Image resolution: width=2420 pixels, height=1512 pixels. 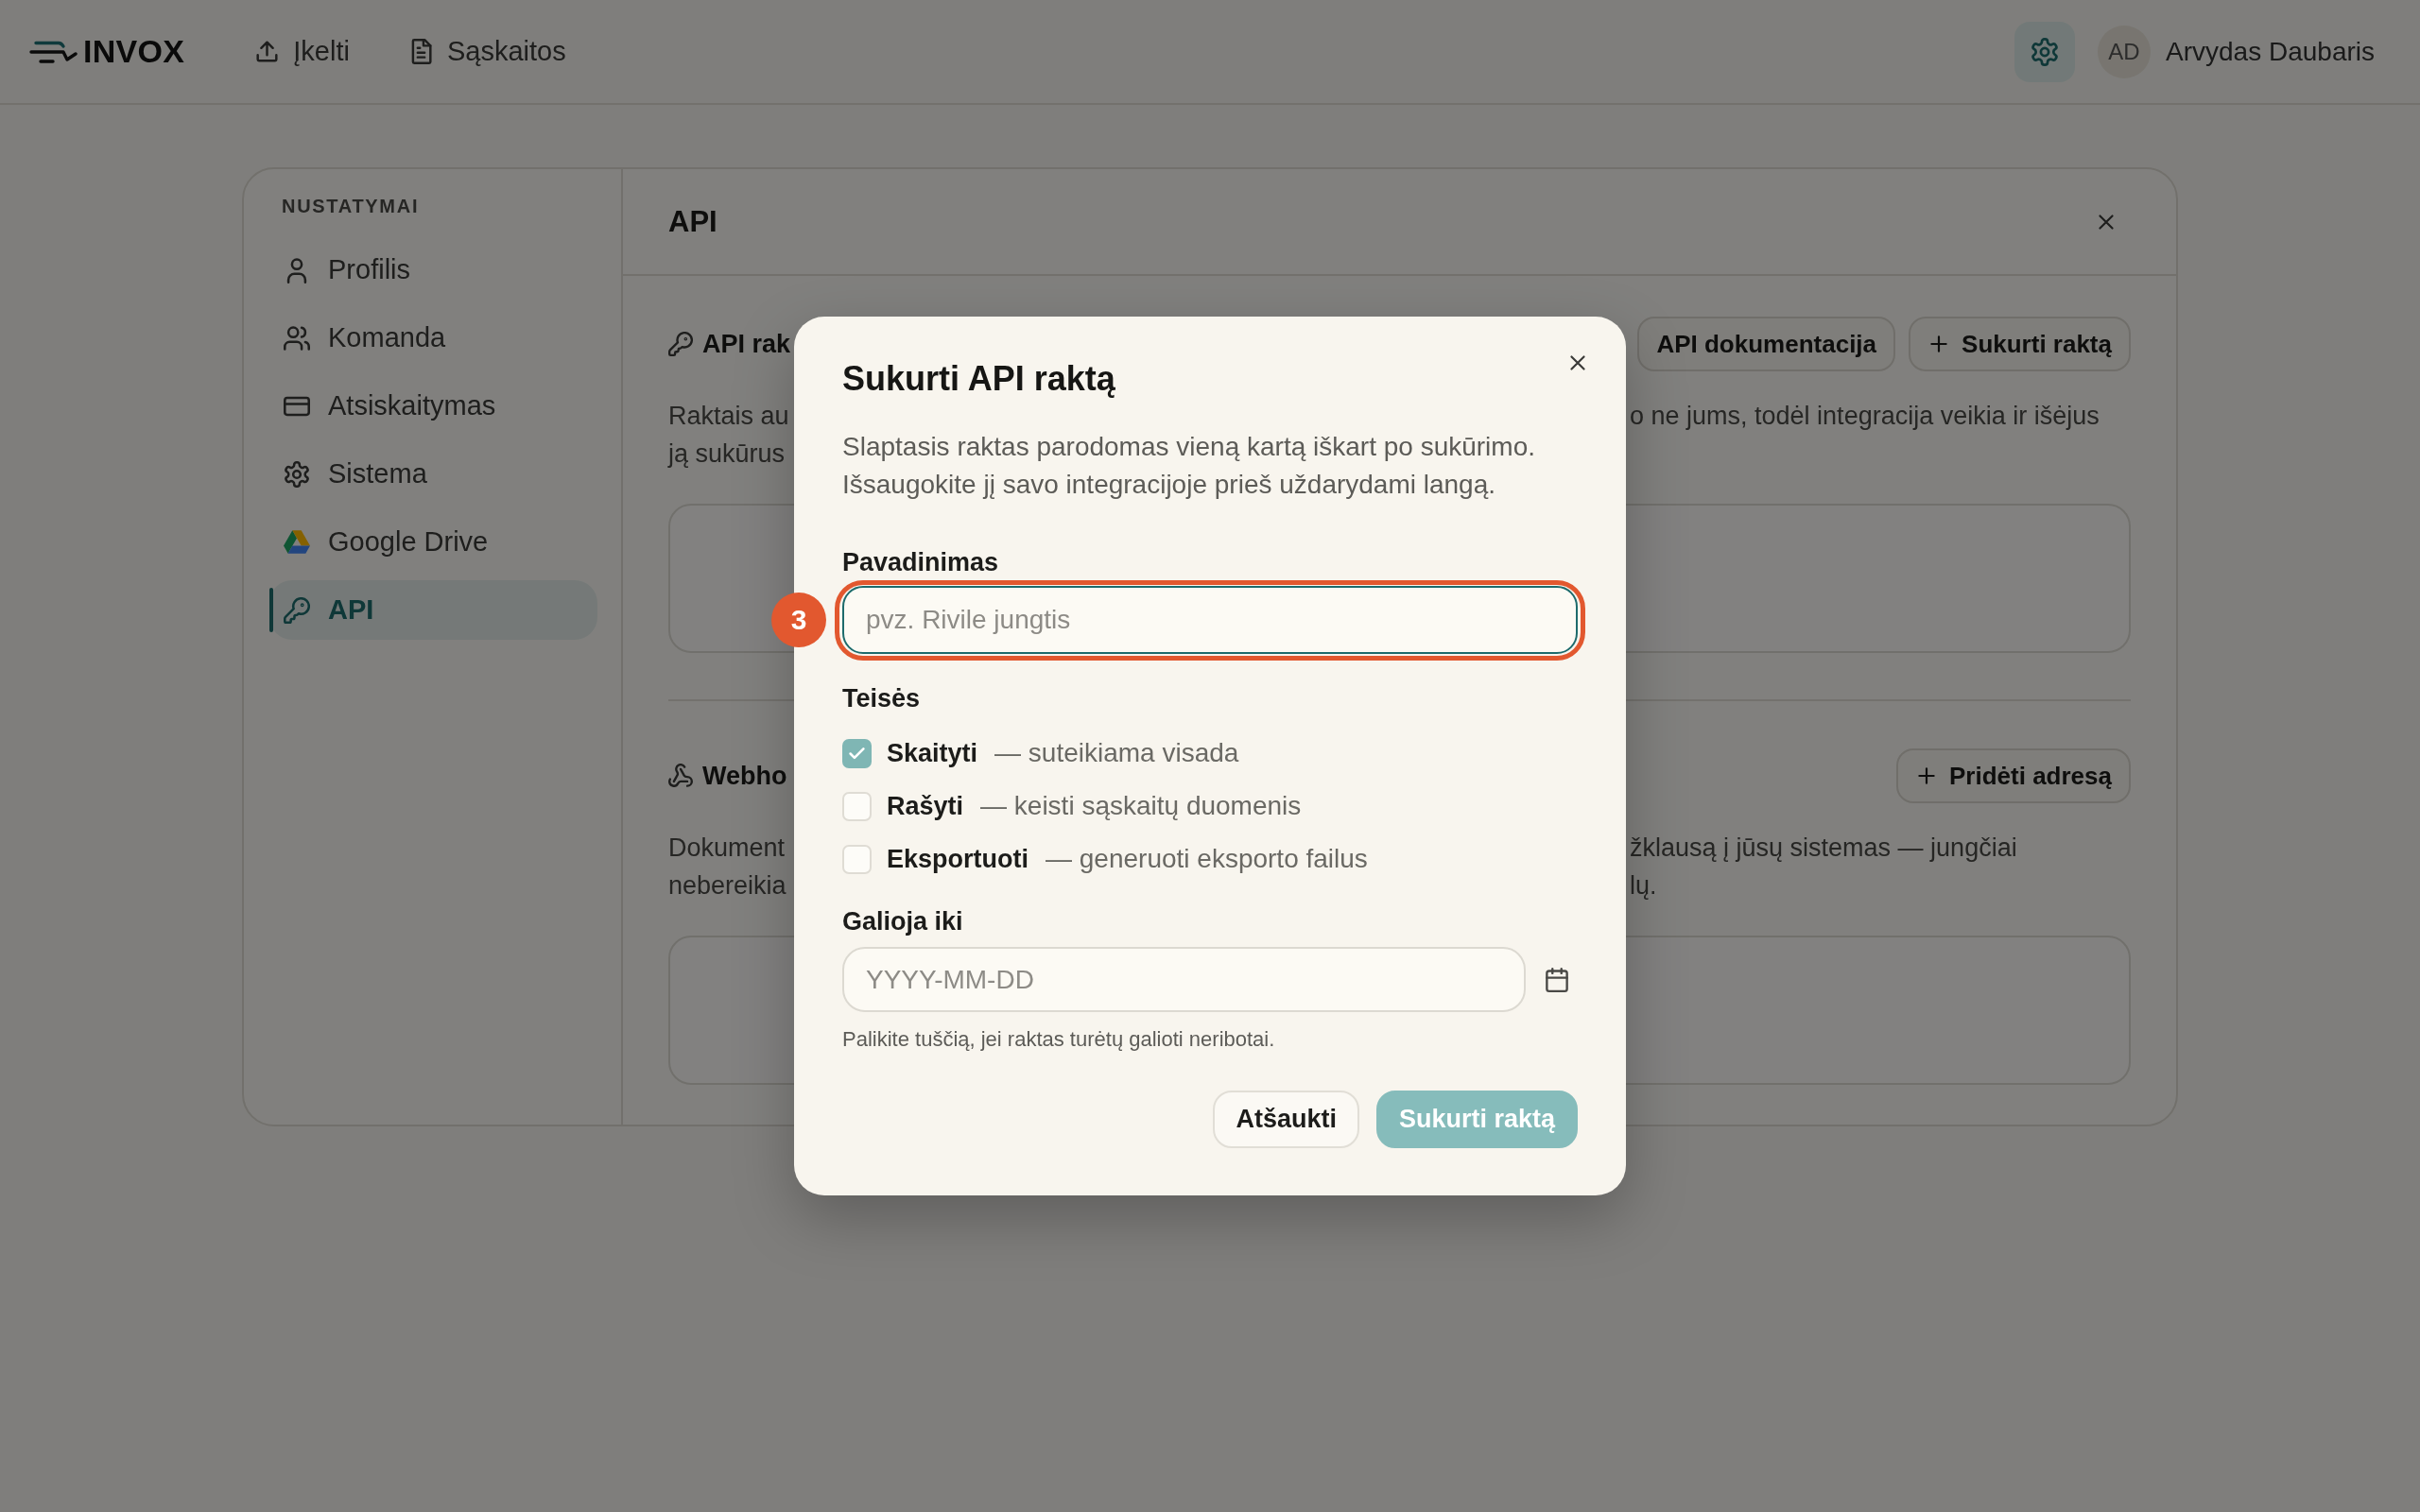 I want to click on action-button: Sukurti raktą, so click(x=2020, y=344).